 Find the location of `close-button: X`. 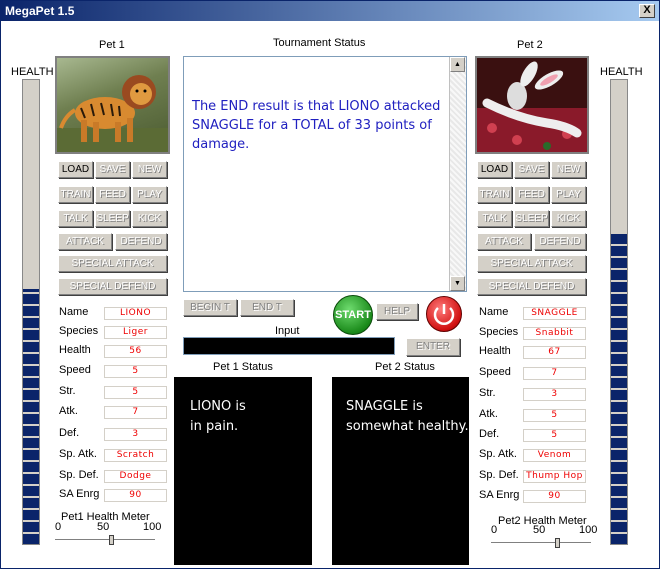

close-button: X is located at coordinates (647, 11).